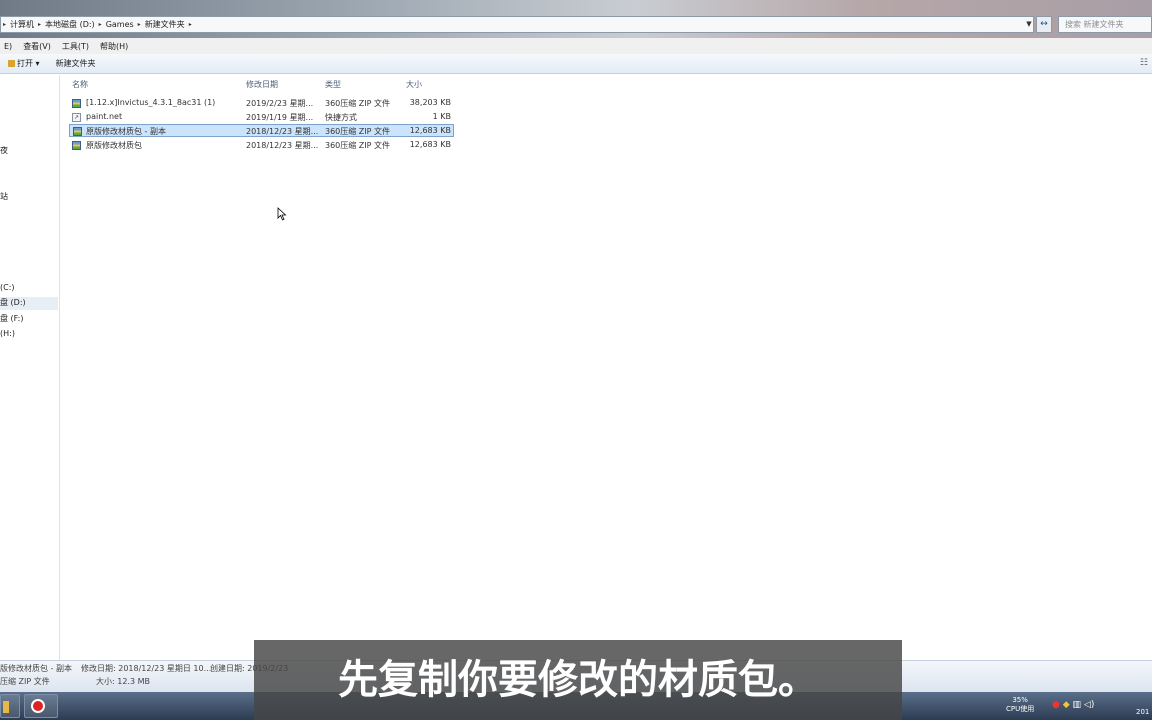  I want to click on address-bar: ▸ 计算机 ▸ 本地磁盘 (D:) ▸ Games ▸ 新建文件夹 ▸, so click(517, 24).